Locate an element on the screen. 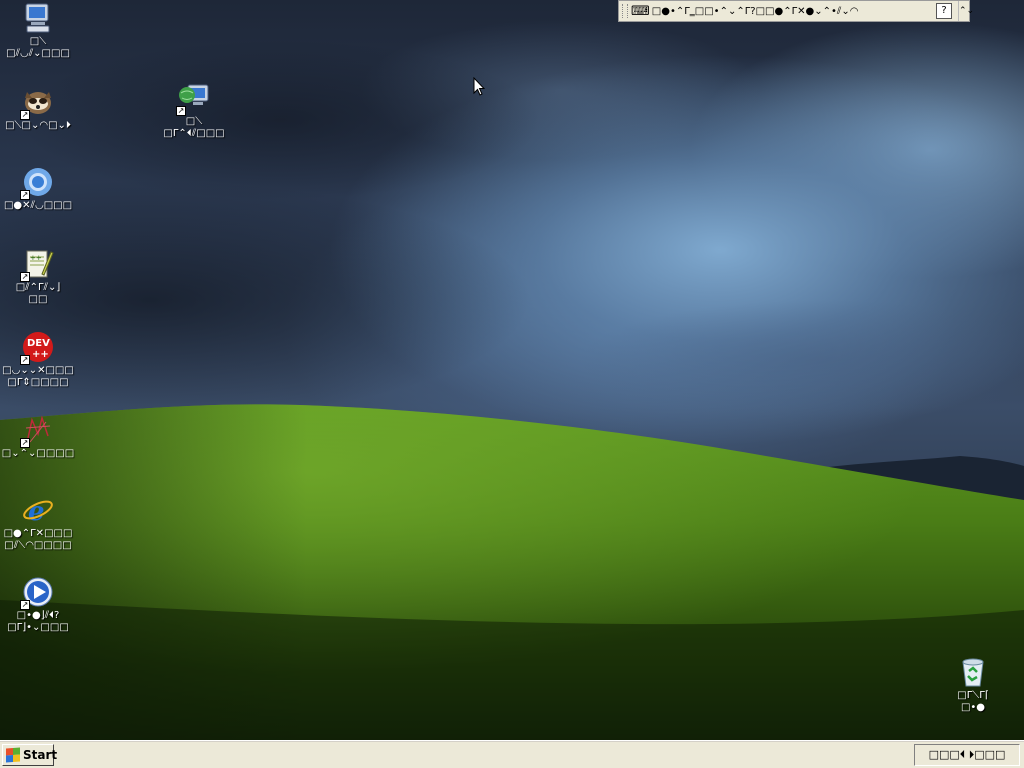 This screenshot has height=768, width=1024. desktop-icon-chrome: ↗ □●✕⫽◡□□□ is located at coordinates (38, 189).